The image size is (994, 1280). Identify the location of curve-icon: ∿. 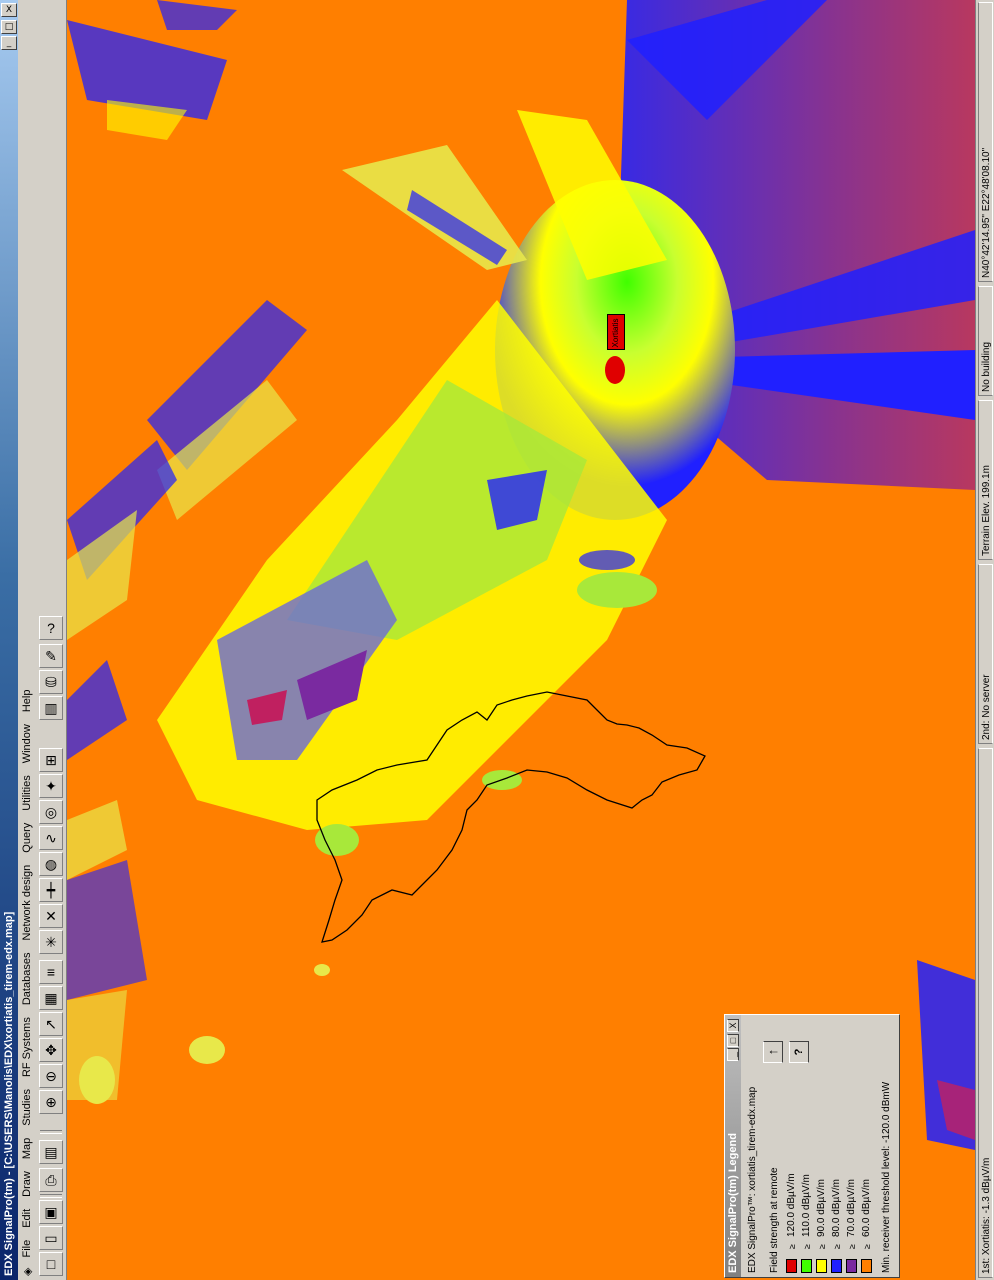
(51, 838).